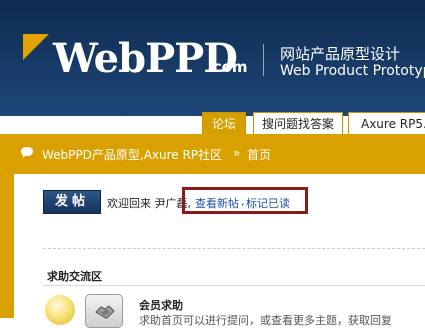  What do you see at coordinates (245, 200) in the screenshot?
I see `highlight-annotation` at bounding box center [245, 200].